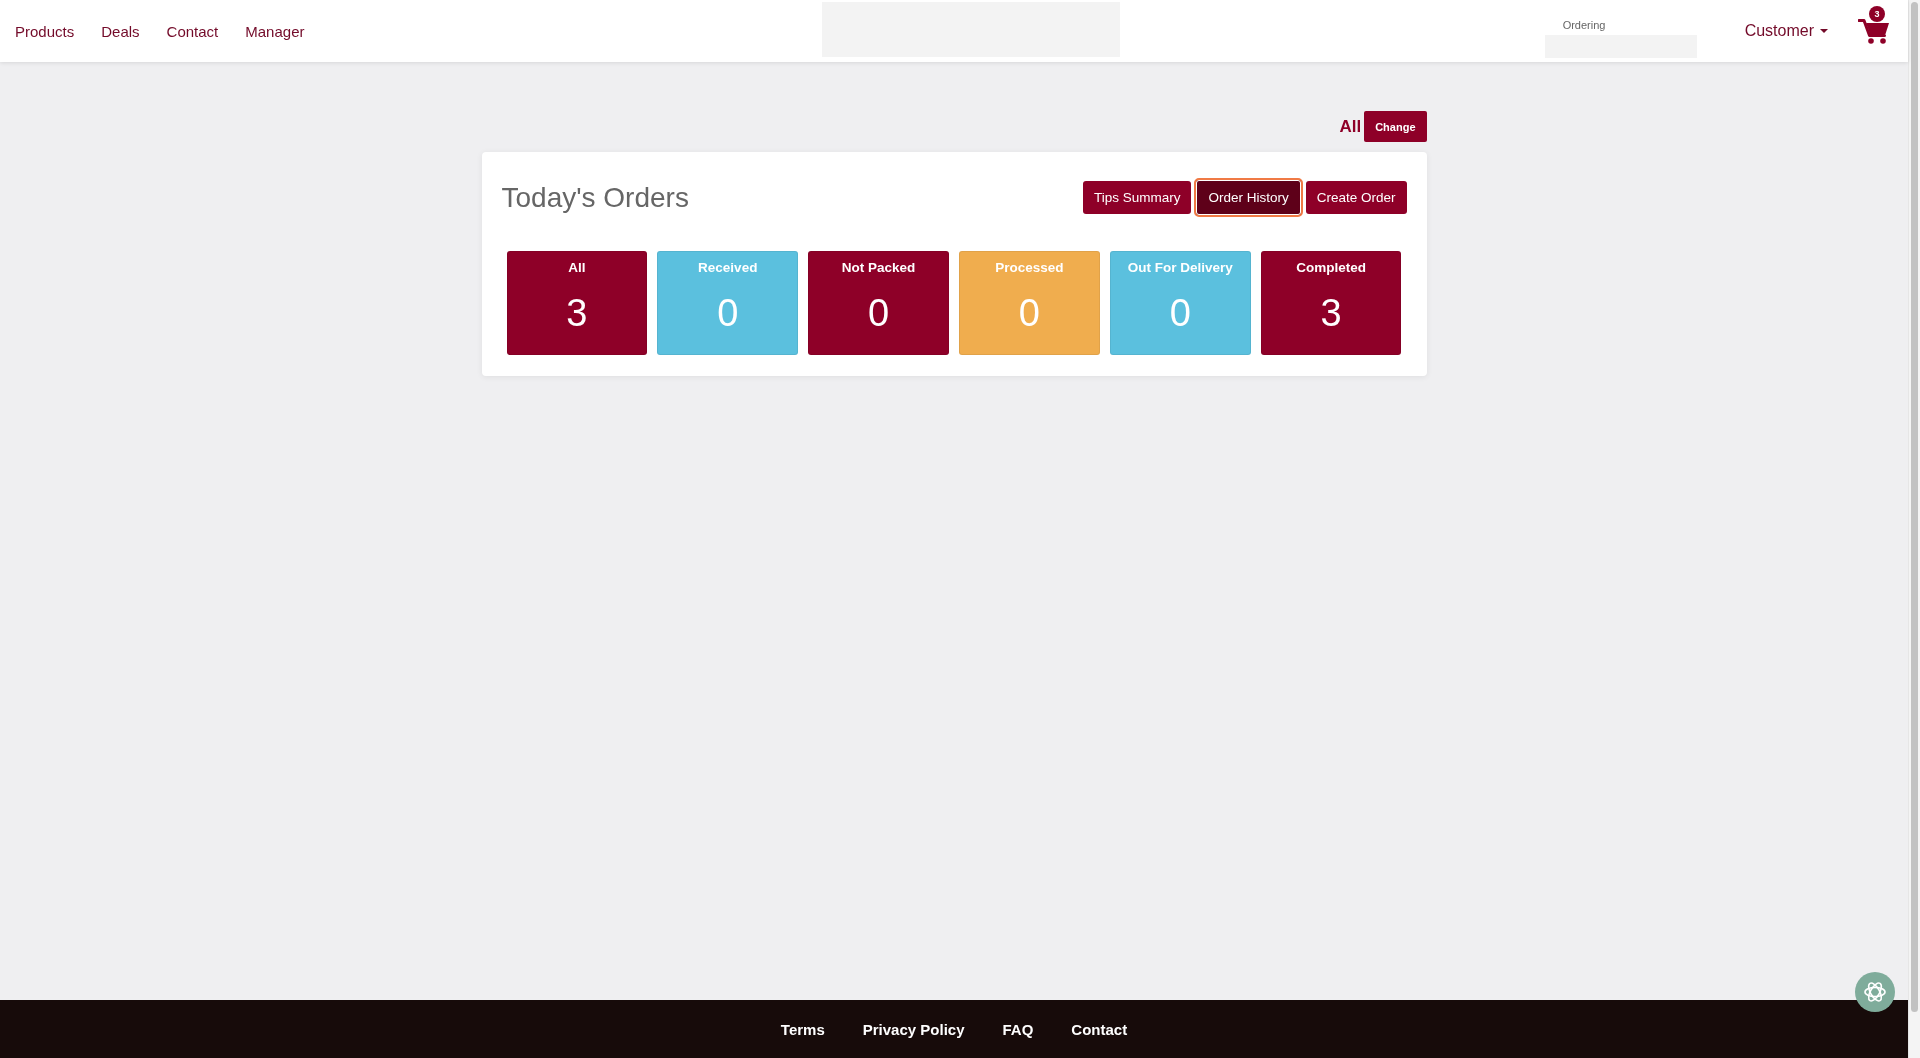  What do you see at coordinates (595, 197) in the screenshot?
I see `card-title: Today's Orders` at bounding box center [595, 197].